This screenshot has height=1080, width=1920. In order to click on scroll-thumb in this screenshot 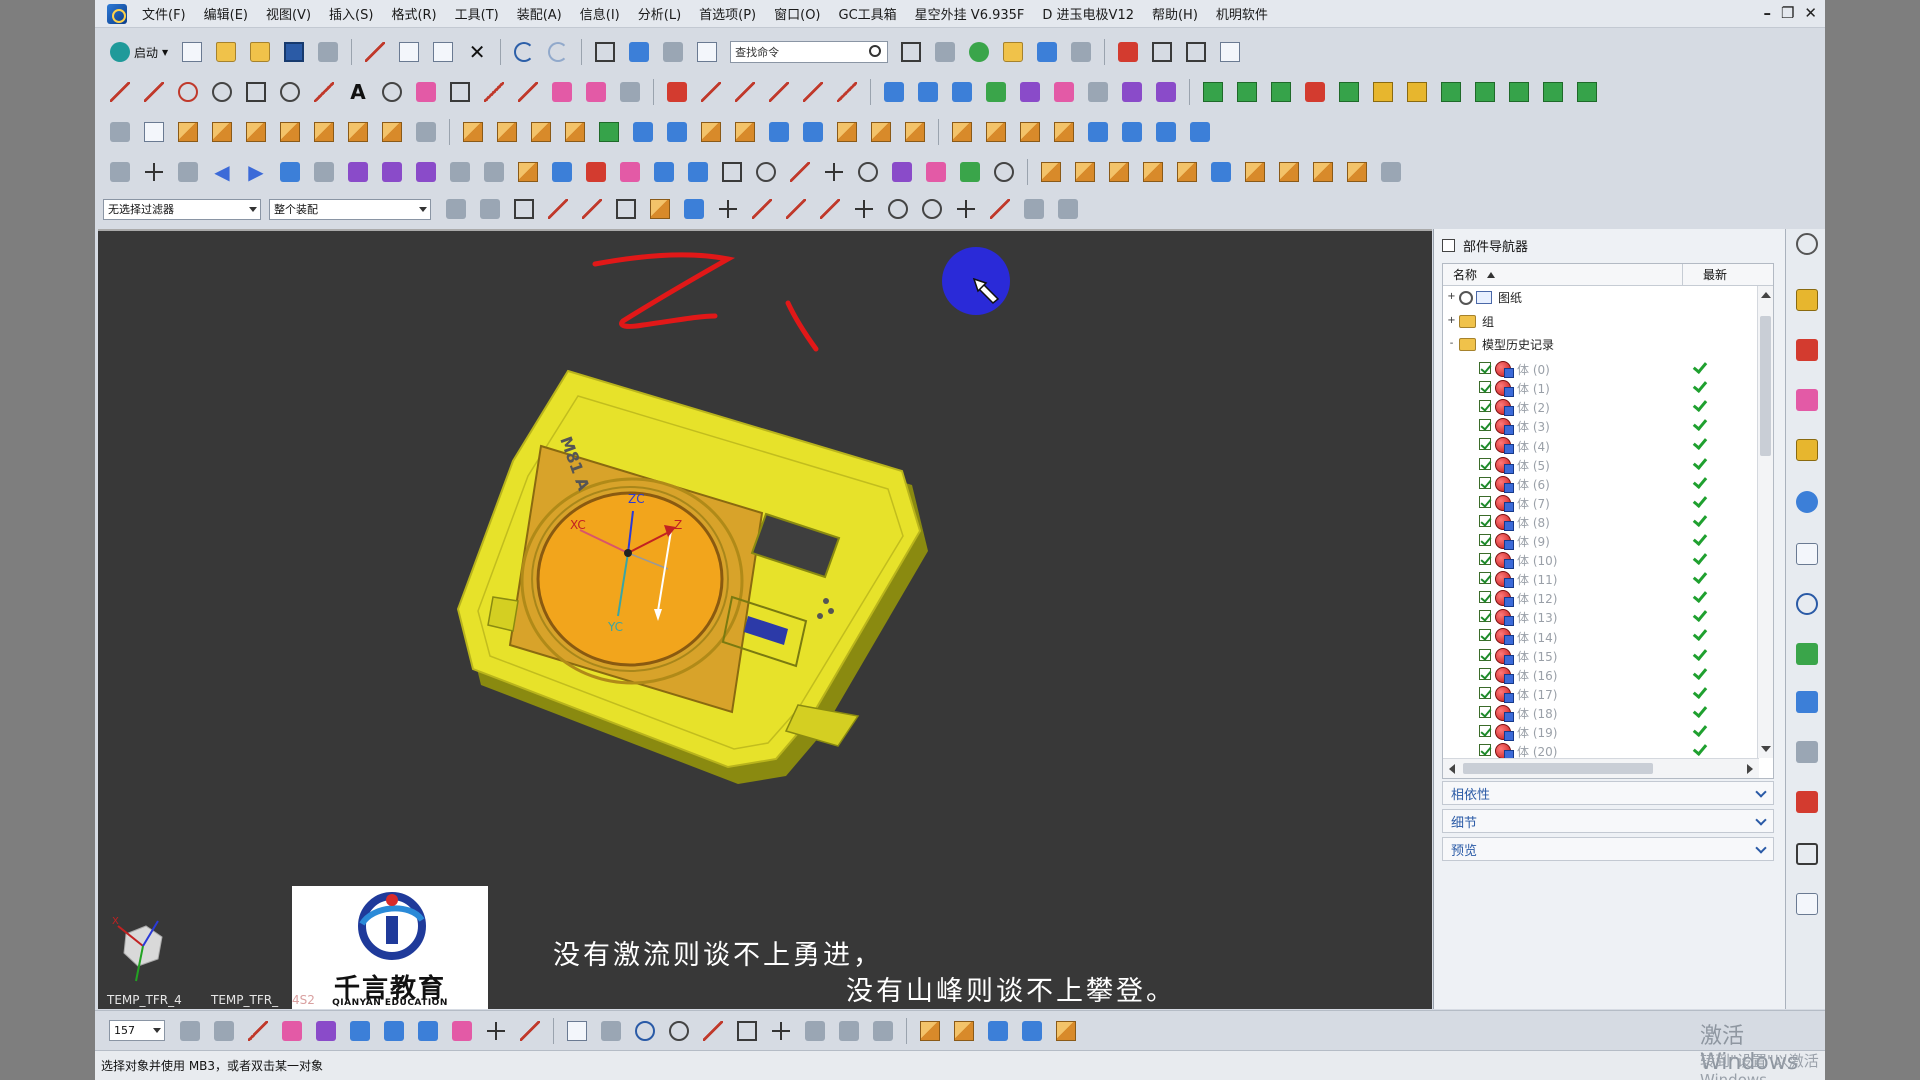, I will do `click(1558, 768)`.